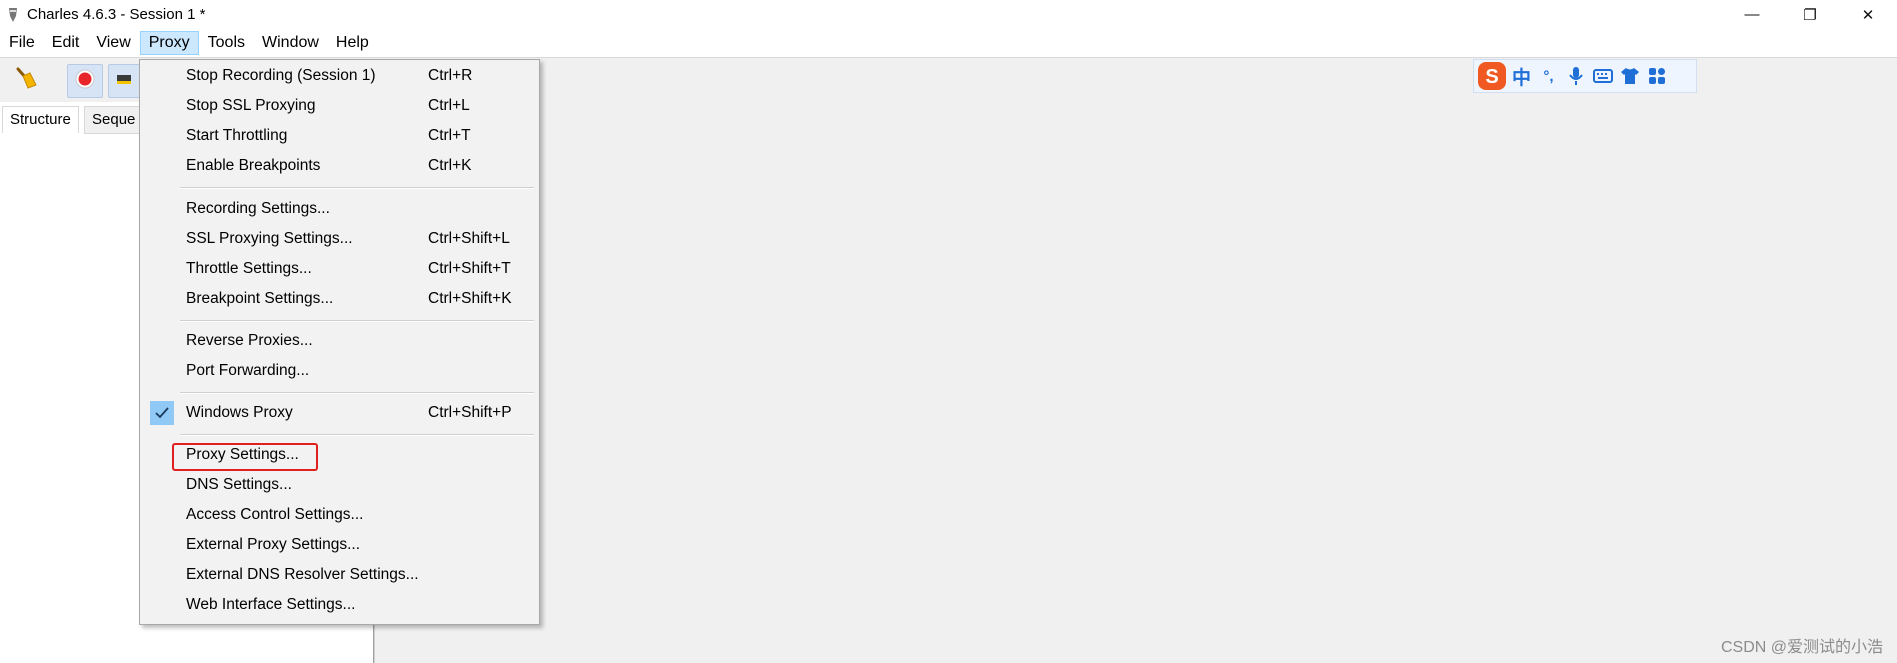 Image resolution: width=1897 pixels, height=663 pixels. What do you see at coordinates (253, 165) in the screenshot?
I see `menu-item-label: Enable Breakpoints` at bounding box center [253, 165].